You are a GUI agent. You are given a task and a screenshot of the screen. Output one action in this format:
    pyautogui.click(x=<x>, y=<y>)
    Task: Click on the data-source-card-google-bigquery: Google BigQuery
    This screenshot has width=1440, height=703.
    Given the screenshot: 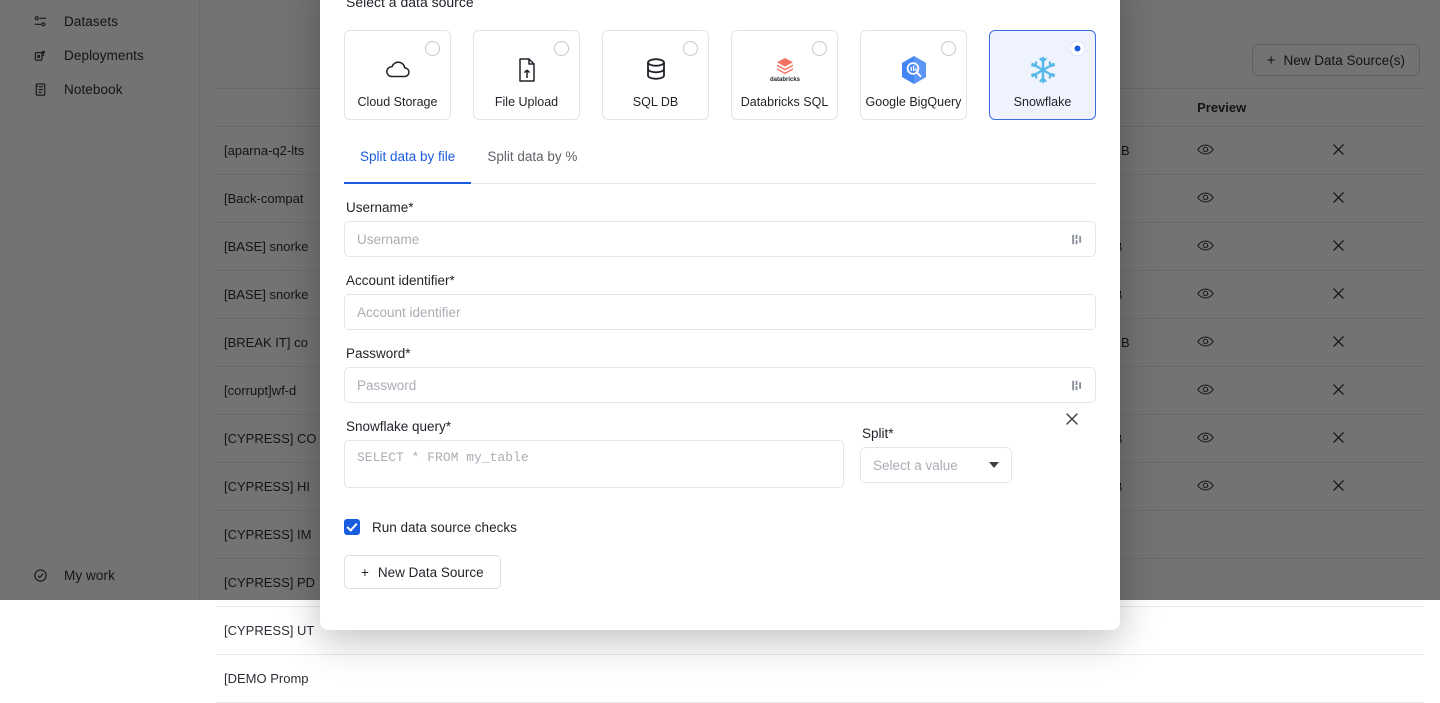 What is the action you would take?
    pyautogui.click(x=913, y=75)
    